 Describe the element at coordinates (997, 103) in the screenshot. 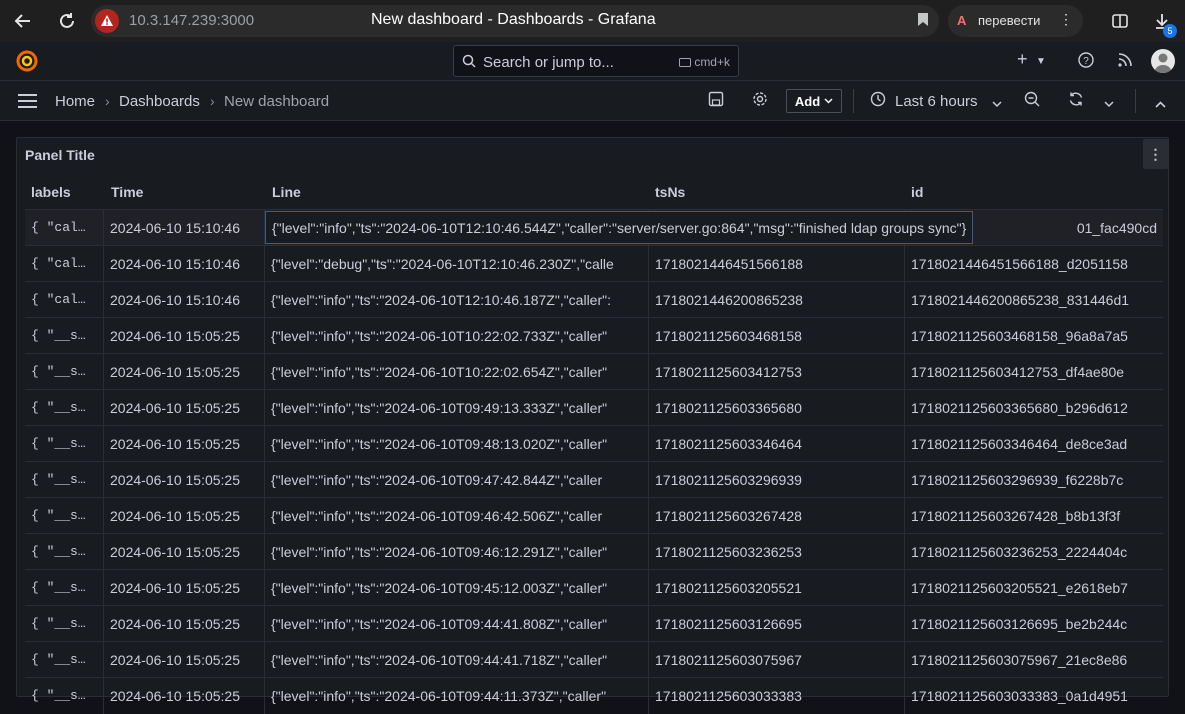

I see `chevron-down-icon` at that location.